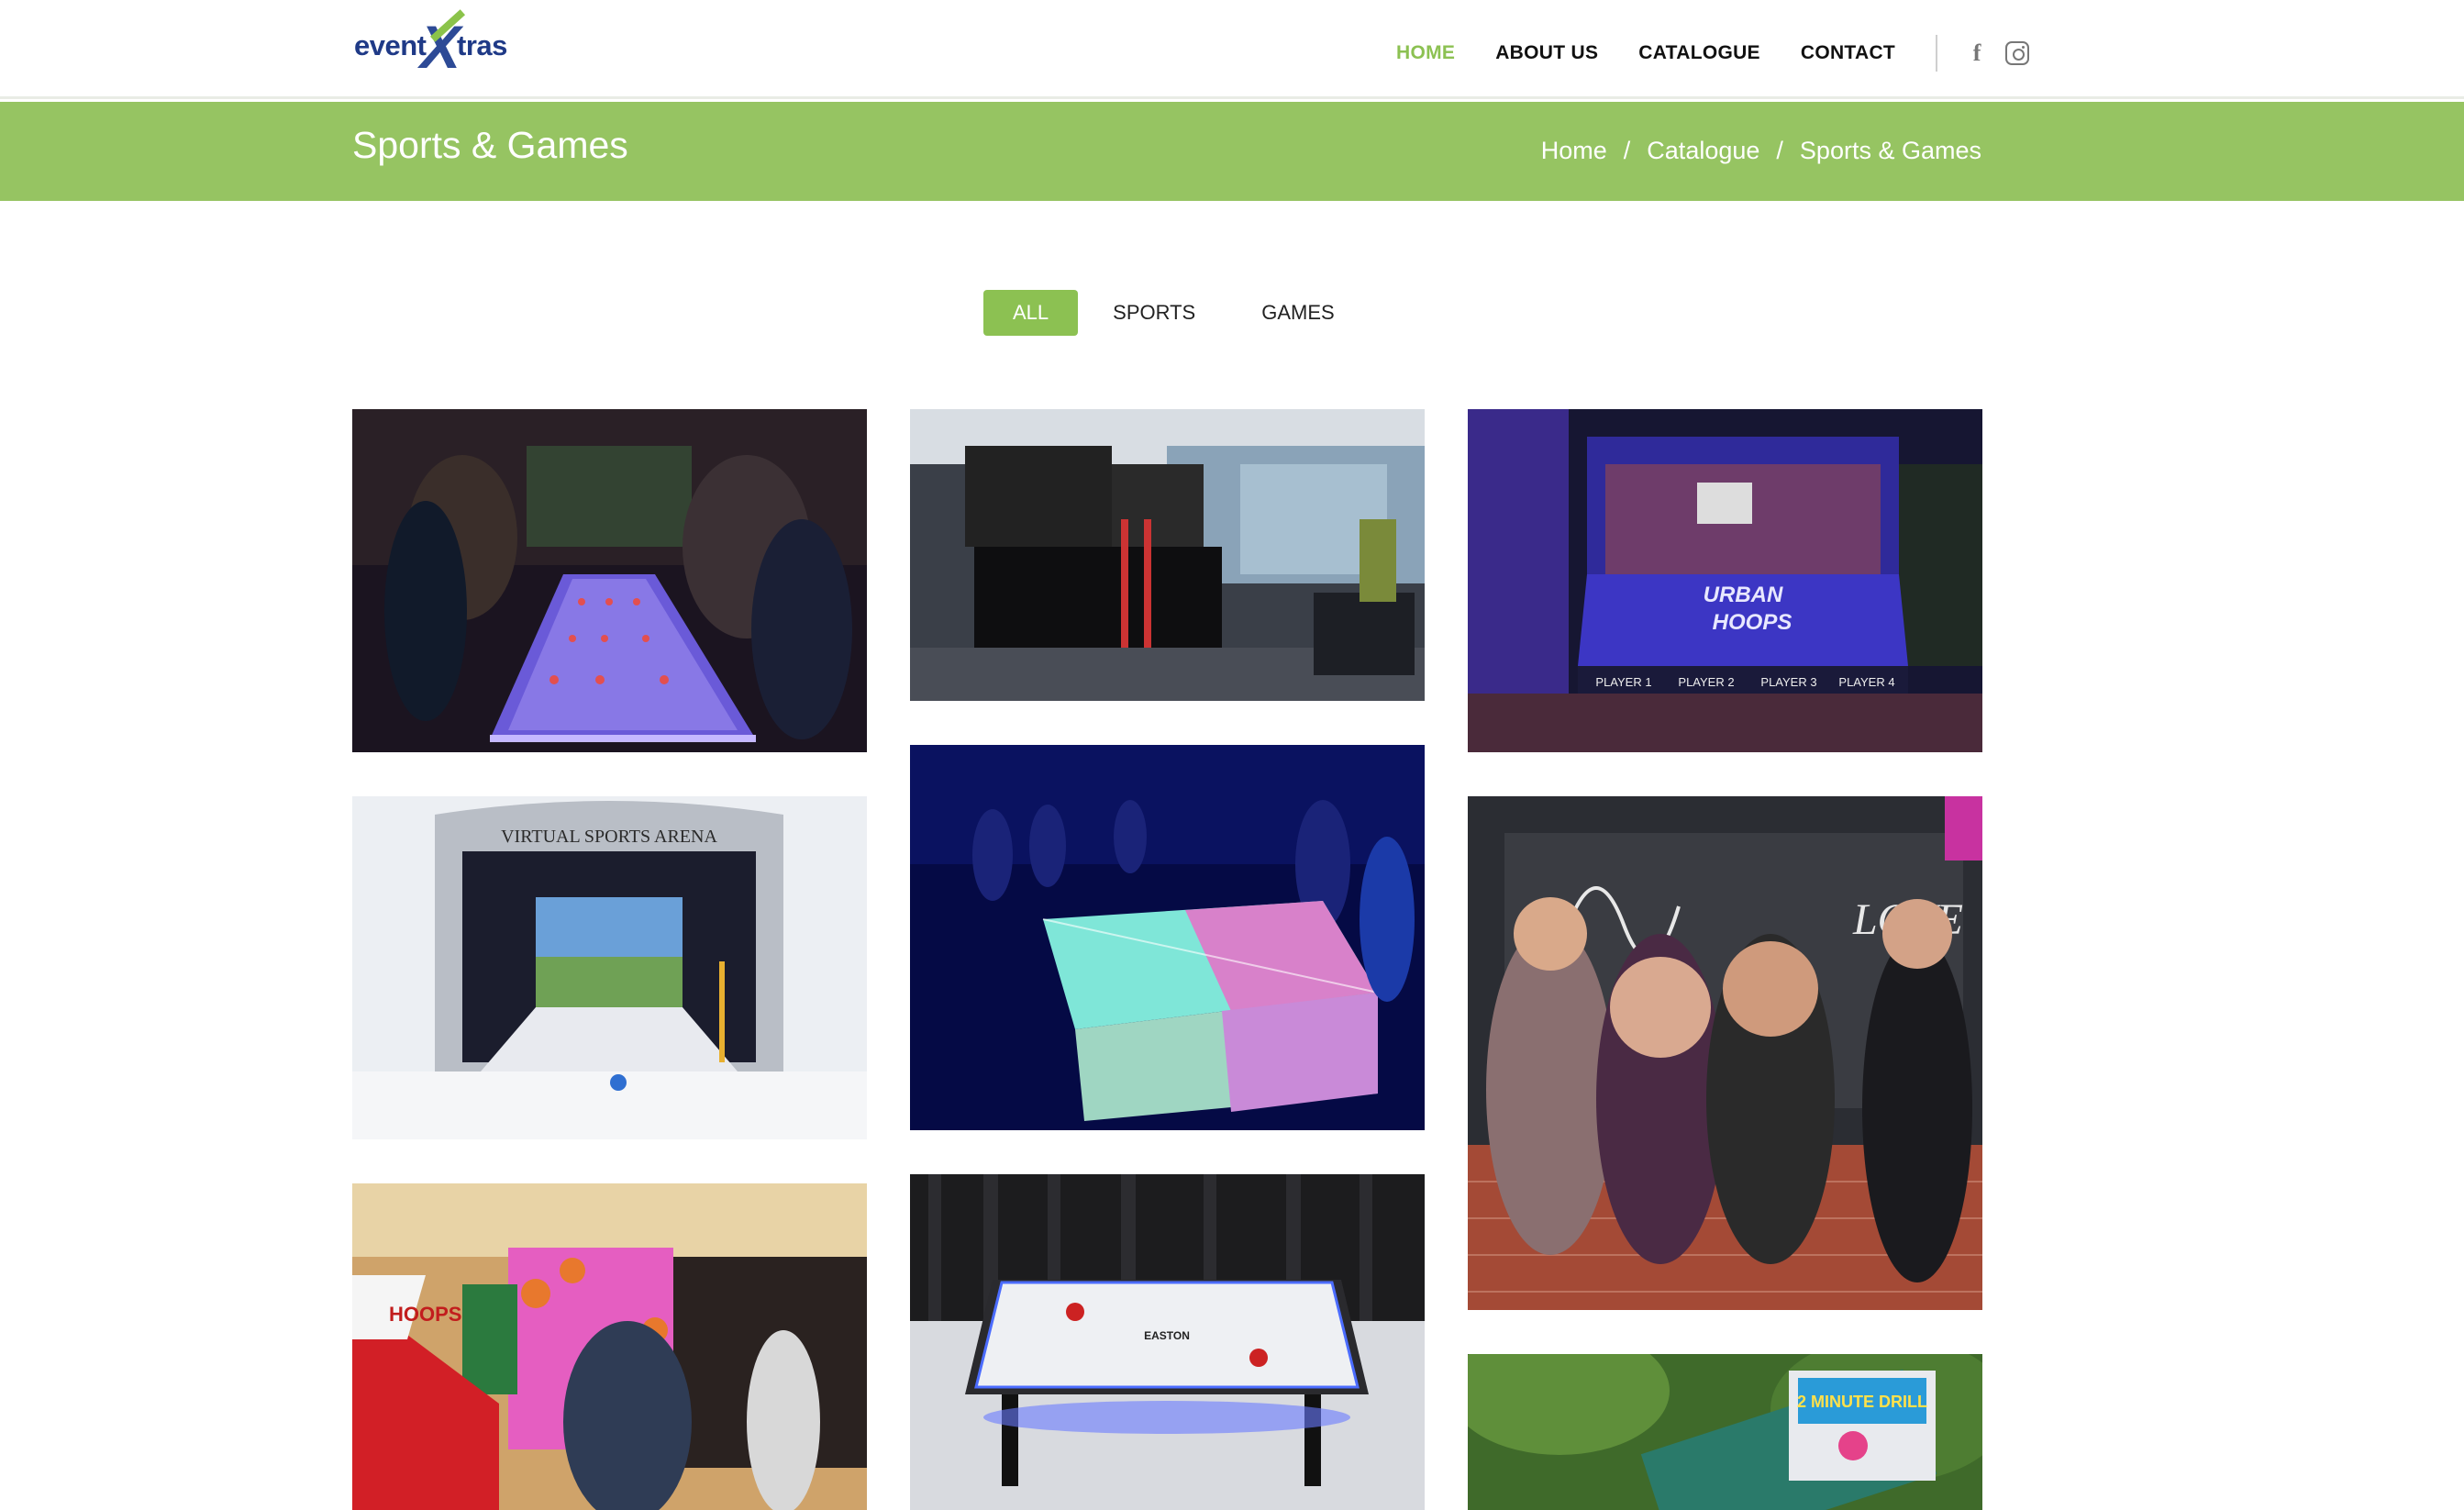 Image resolution: width=2464 pixels, height=1510 pixels. What do you see at coordinates (2017, 53) in the screenshot?
I see `instagram-icon` at bounding box center [2017, 53].